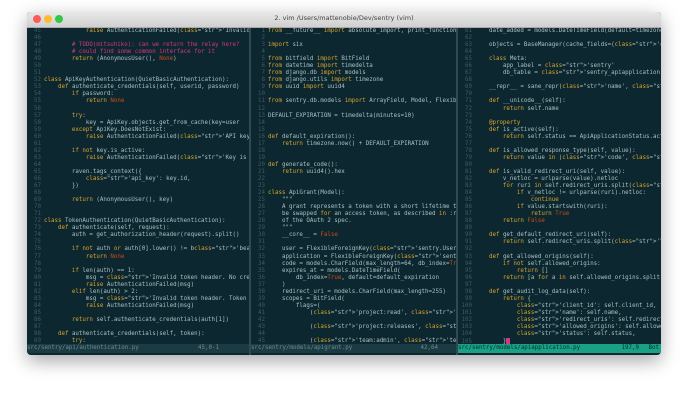 The image size is (689, 402). I want to click on code-line: 3 import six, so click(353, 45).